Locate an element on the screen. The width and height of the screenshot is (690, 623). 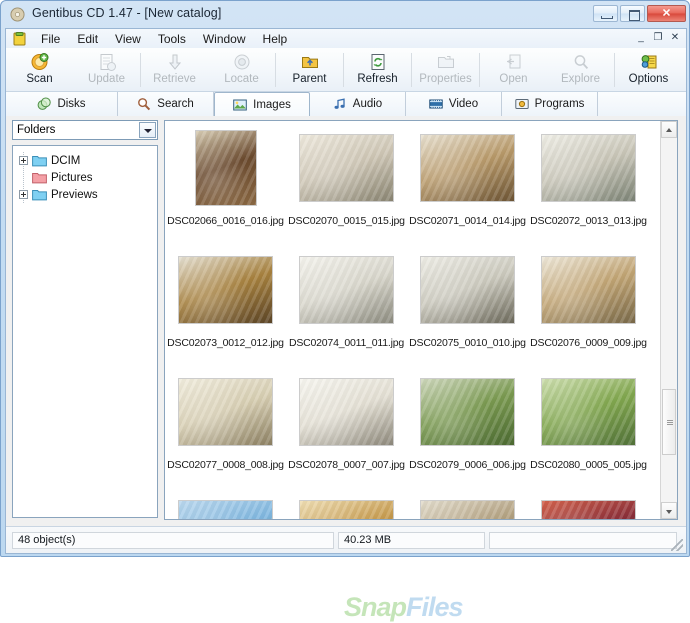
resize-grip is located at coordinates (677, 545).